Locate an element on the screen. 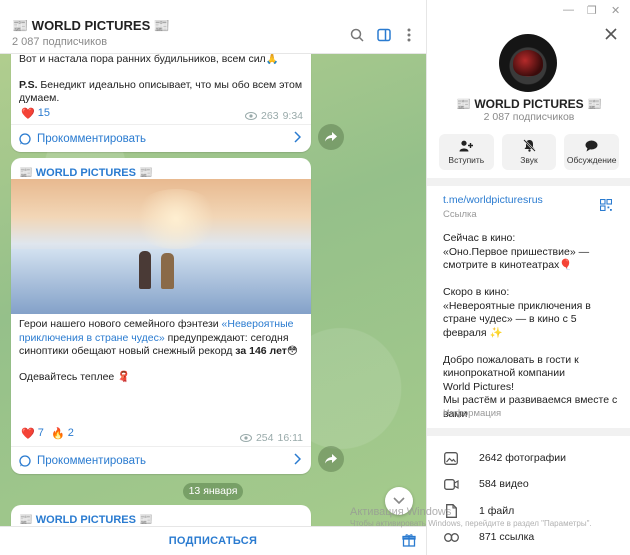 This screenshot has width=630, height=555. reaction-count: 2 is located at coordinates (70, 433).